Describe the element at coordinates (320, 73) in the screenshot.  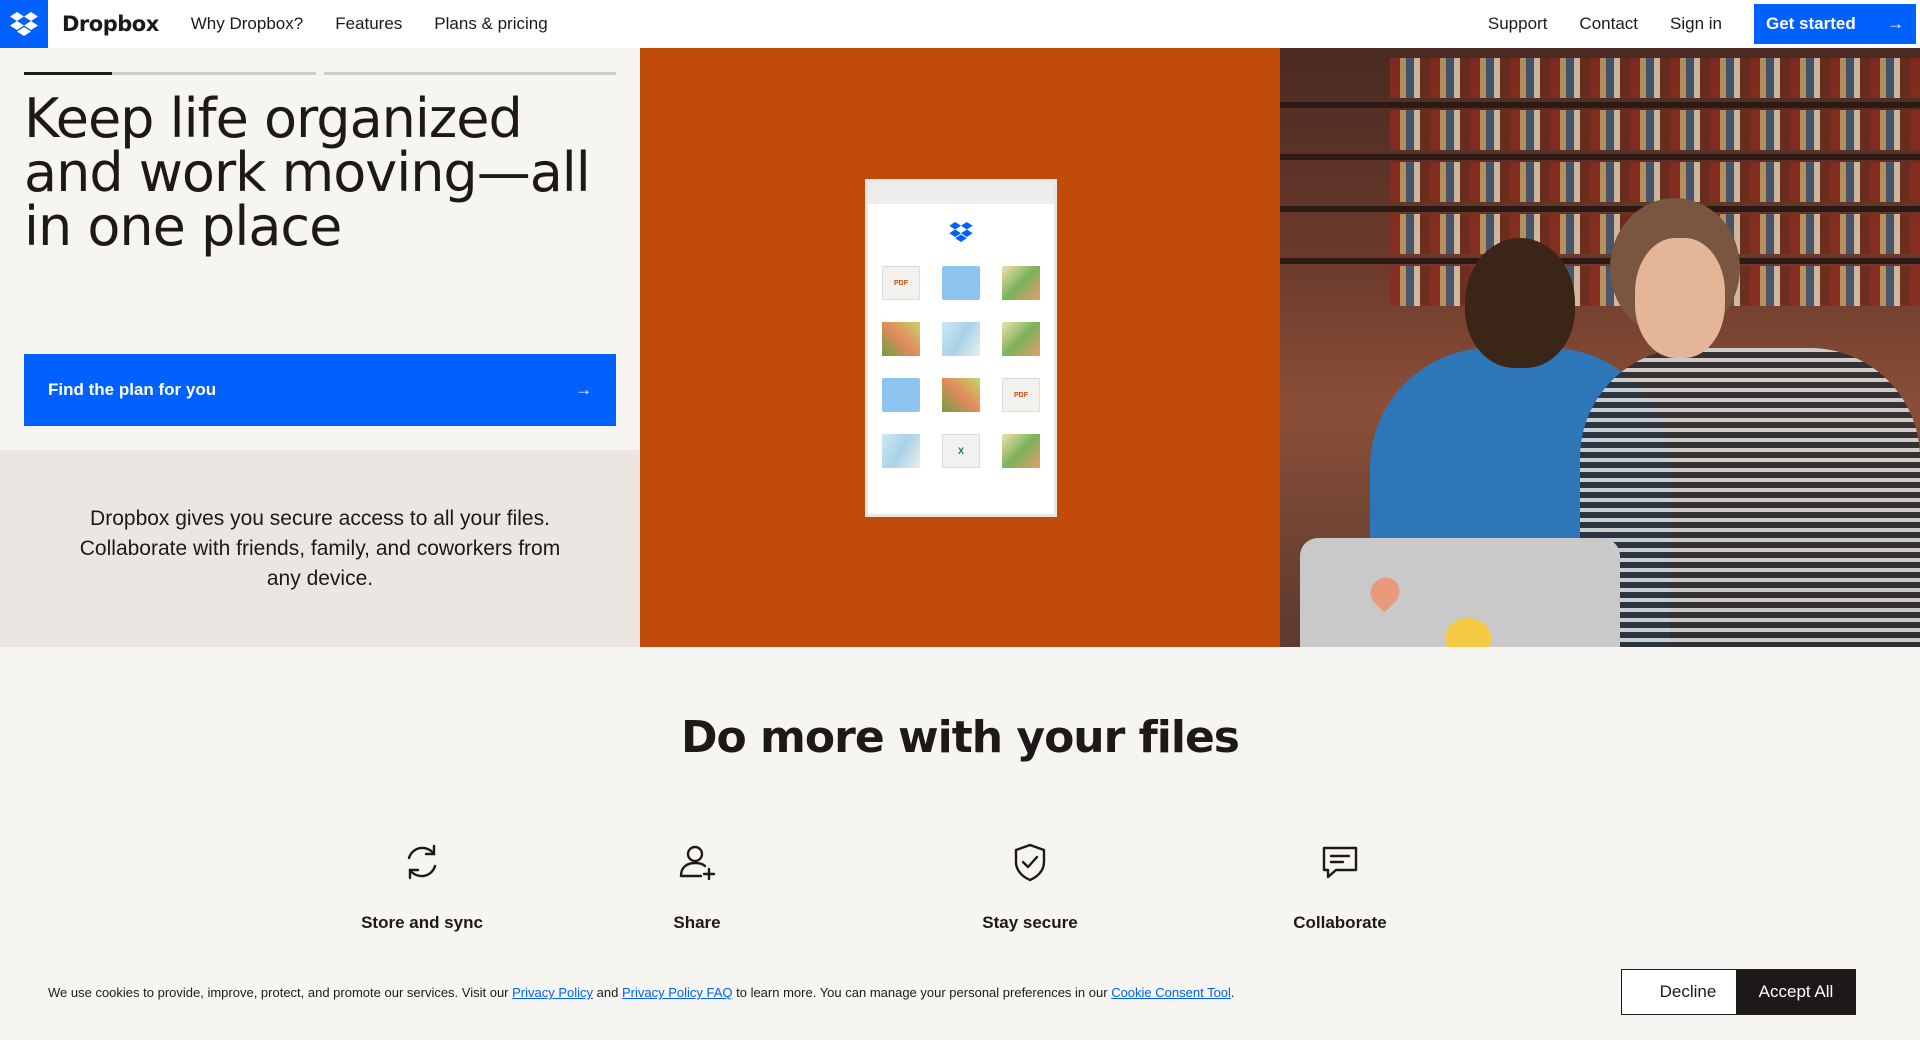
I see `slide-progress` at that location.